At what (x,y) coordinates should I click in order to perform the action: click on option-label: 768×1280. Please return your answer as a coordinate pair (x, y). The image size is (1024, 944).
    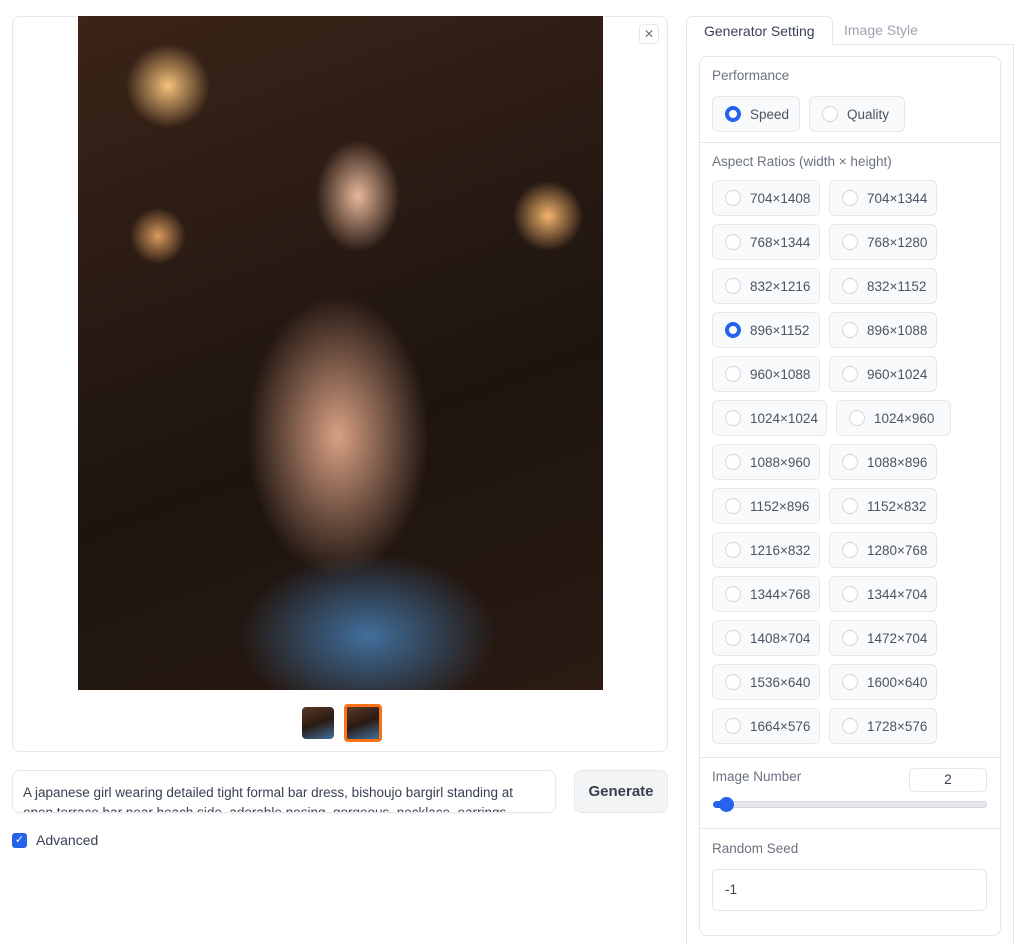
    Looking at the image, I should click on (897, 242).